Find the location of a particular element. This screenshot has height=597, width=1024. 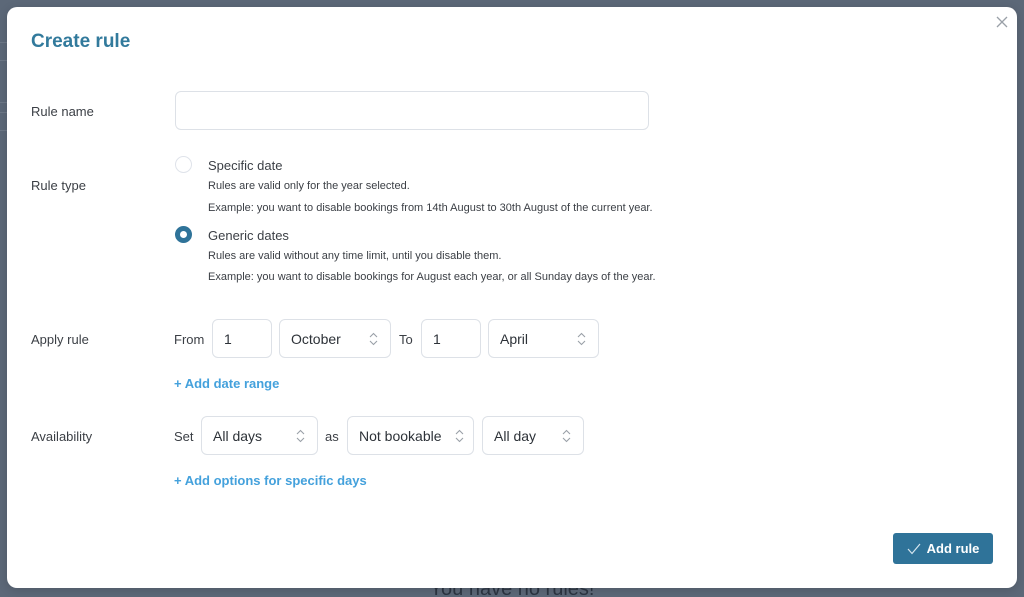

modal-title: Create rule is located at coordinates (81, 41).